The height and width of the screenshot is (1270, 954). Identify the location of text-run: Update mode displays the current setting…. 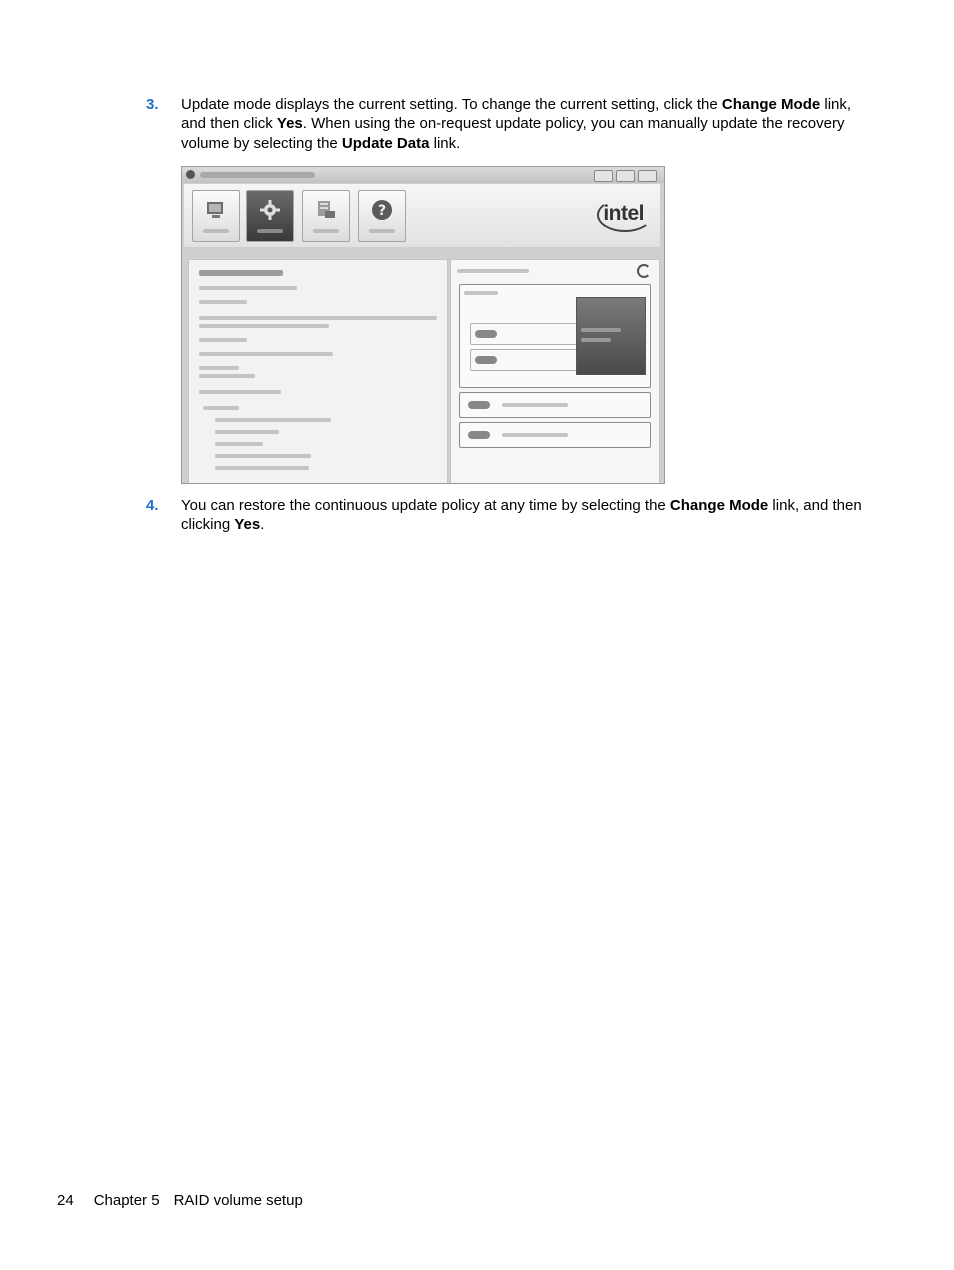
(451, 104).